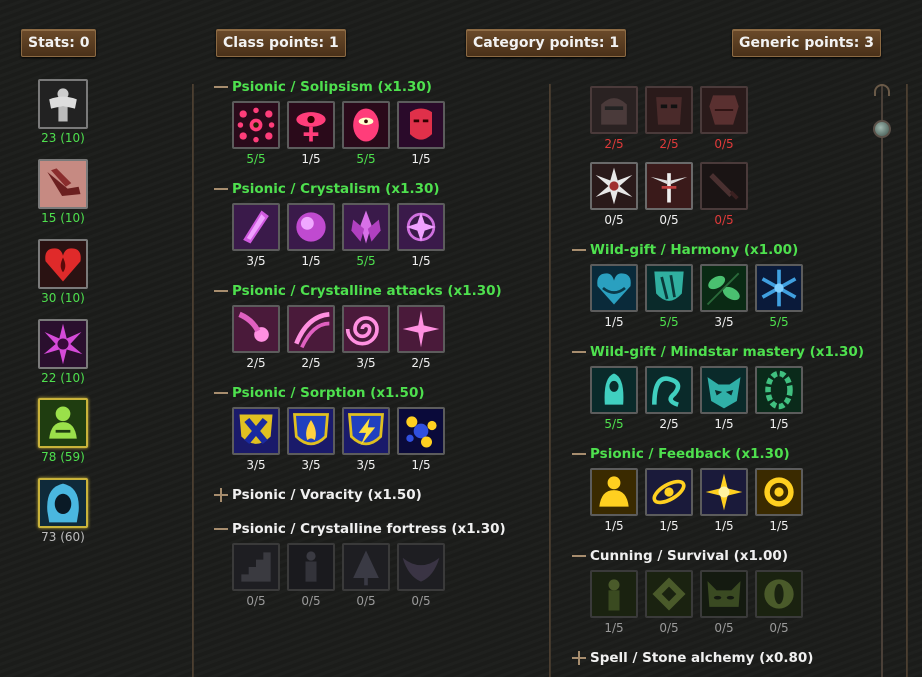  What do you see at coordinates (63, 352) in the screenshot?
I see `stat-magic: 22 (10)` at bounding box center [63, 352].